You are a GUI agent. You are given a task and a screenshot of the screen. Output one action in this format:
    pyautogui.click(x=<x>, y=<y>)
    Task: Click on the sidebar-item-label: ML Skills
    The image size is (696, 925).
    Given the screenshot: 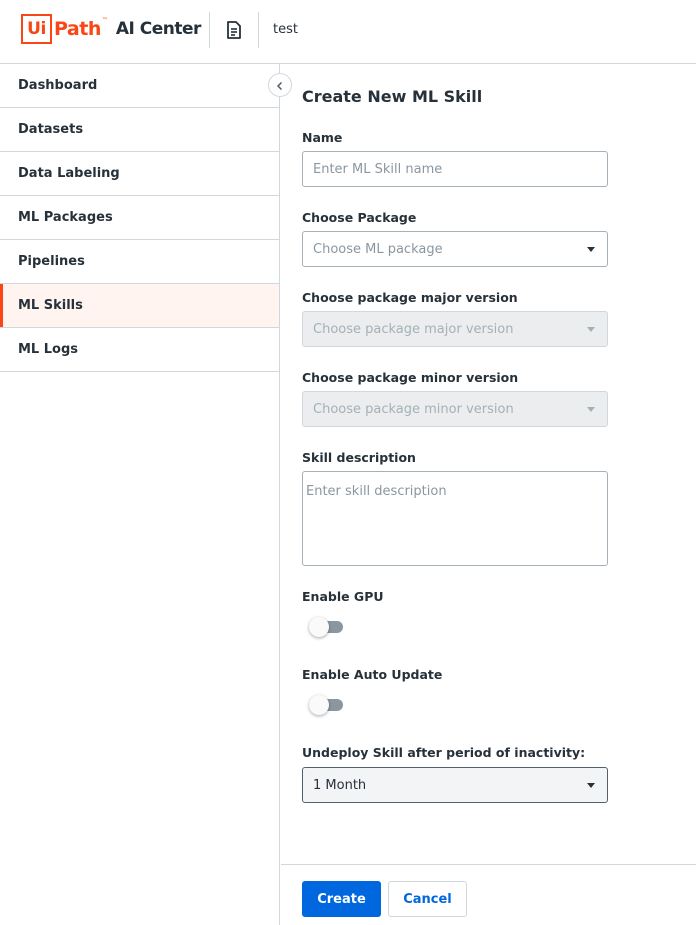 What is the action you would take?
    pyautogui.click(x=50, y=305)
    